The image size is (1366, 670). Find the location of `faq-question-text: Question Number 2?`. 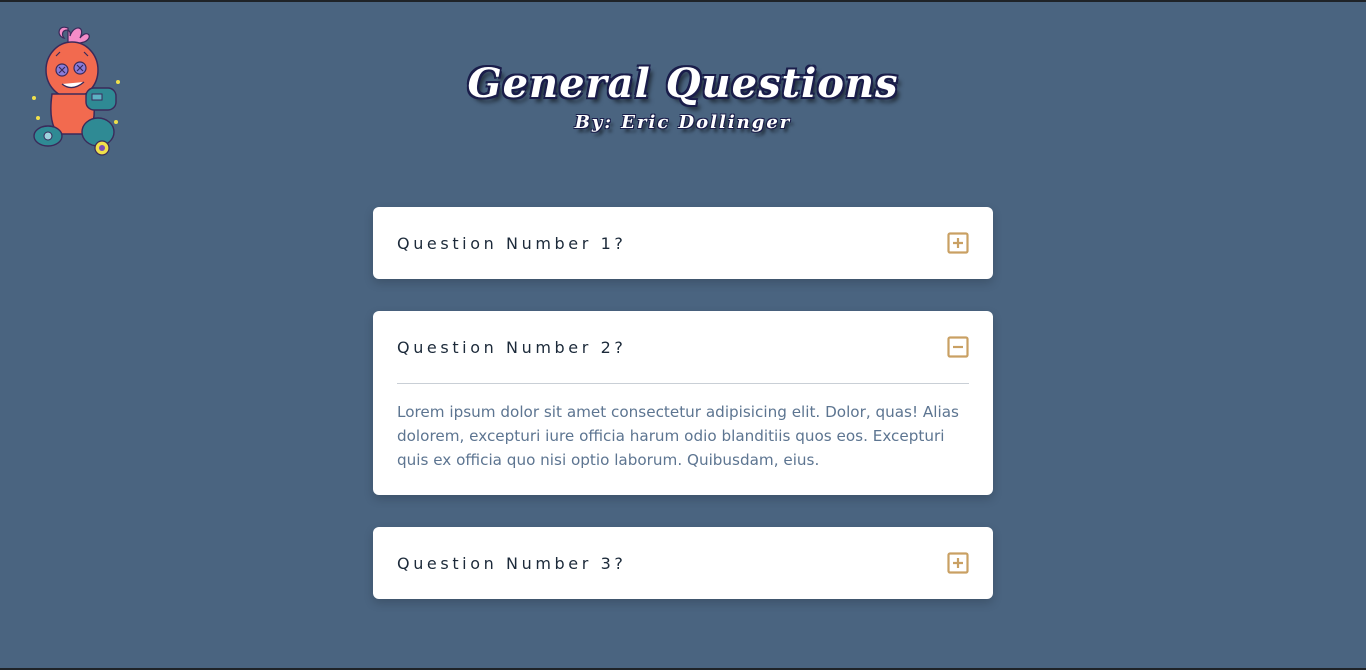

faq-question-text: Question Number 2? is located at coordinates (512, 347).